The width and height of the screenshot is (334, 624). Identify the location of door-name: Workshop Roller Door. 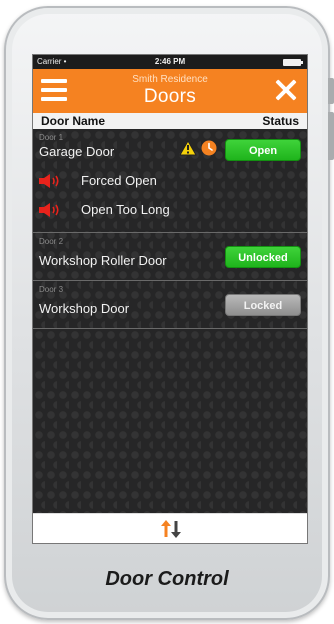
(103, 260).